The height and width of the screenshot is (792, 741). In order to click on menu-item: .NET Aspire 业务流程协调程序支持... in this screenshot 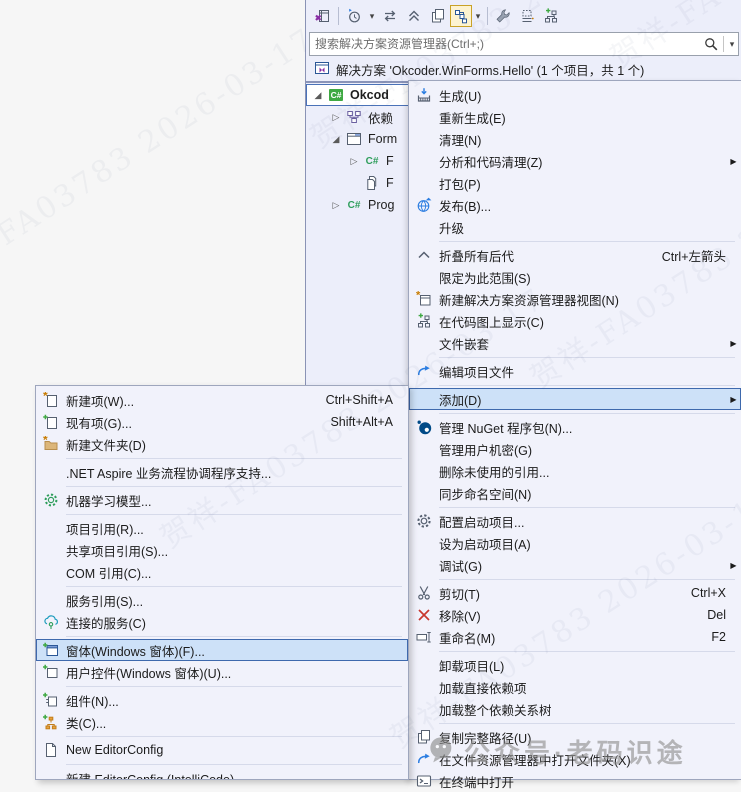, I will do `click(222, 472)`.